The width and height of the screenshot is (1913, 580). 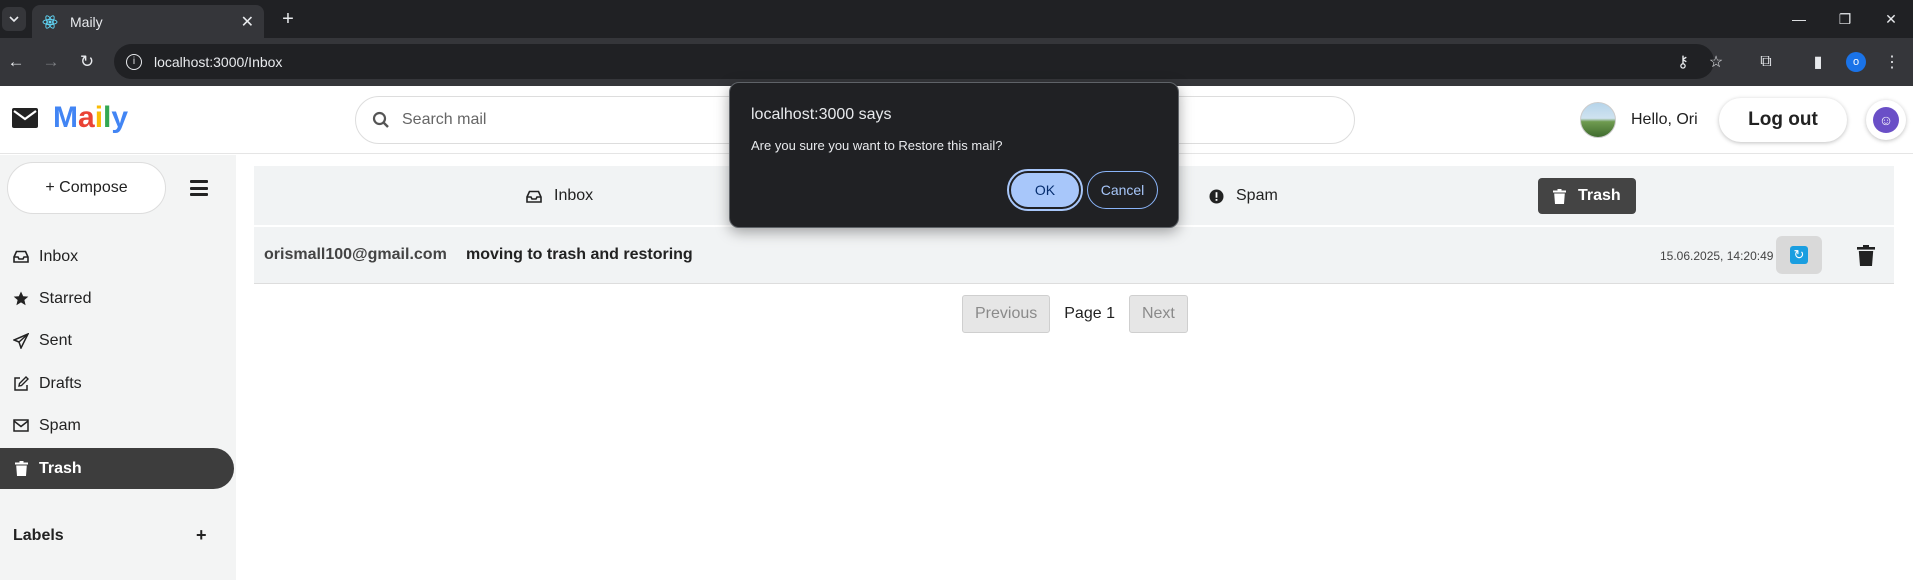 What do you see at coordinates (199, 188) in the screenshot?
I see `hamburger-menu-icon` at bounding box center [199, 188].